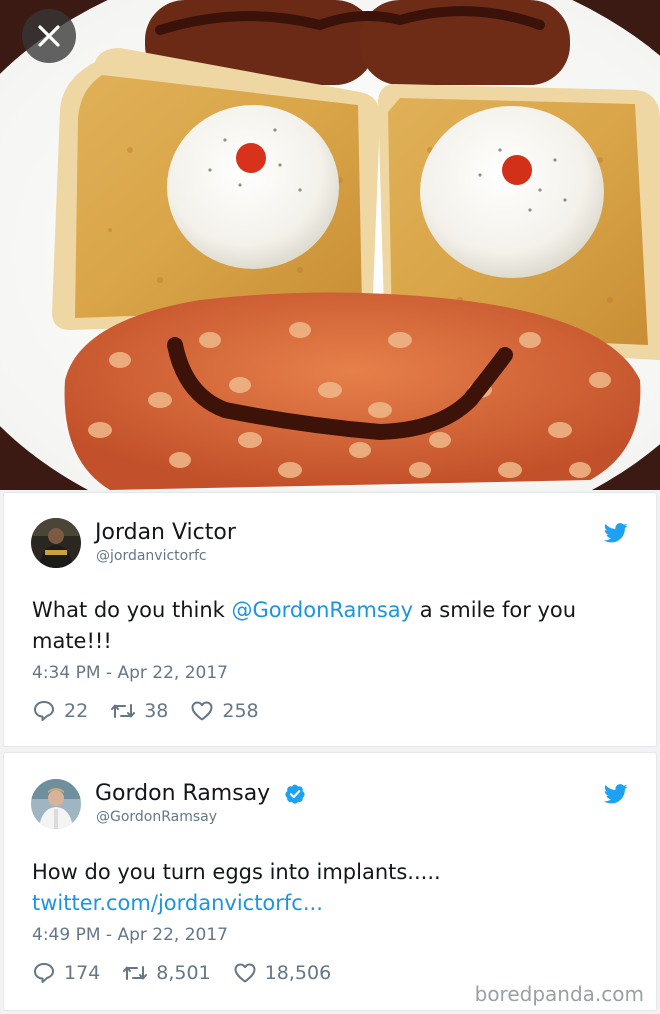 The width and height of the screenshot is (660, 1014). Describe the element at coordinates (295, 794) in the screenshot. I see `verified-badge-icon` at that location.